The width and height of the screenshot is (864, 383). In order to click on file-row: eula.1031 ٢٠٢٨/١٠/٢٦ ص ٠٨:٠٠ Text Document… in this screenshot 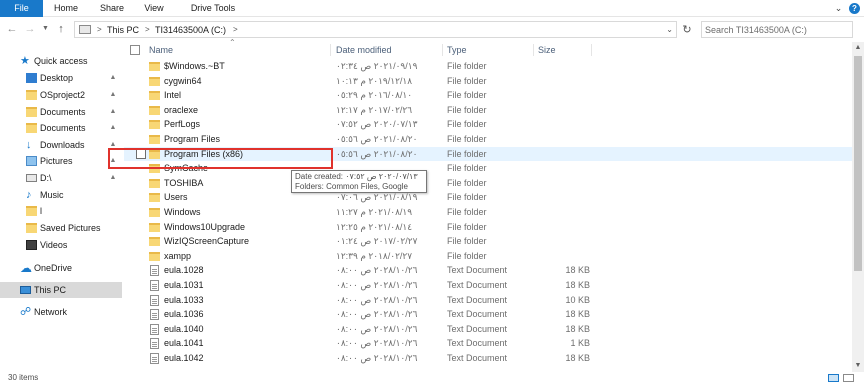, I will do `click(488, 285)`.